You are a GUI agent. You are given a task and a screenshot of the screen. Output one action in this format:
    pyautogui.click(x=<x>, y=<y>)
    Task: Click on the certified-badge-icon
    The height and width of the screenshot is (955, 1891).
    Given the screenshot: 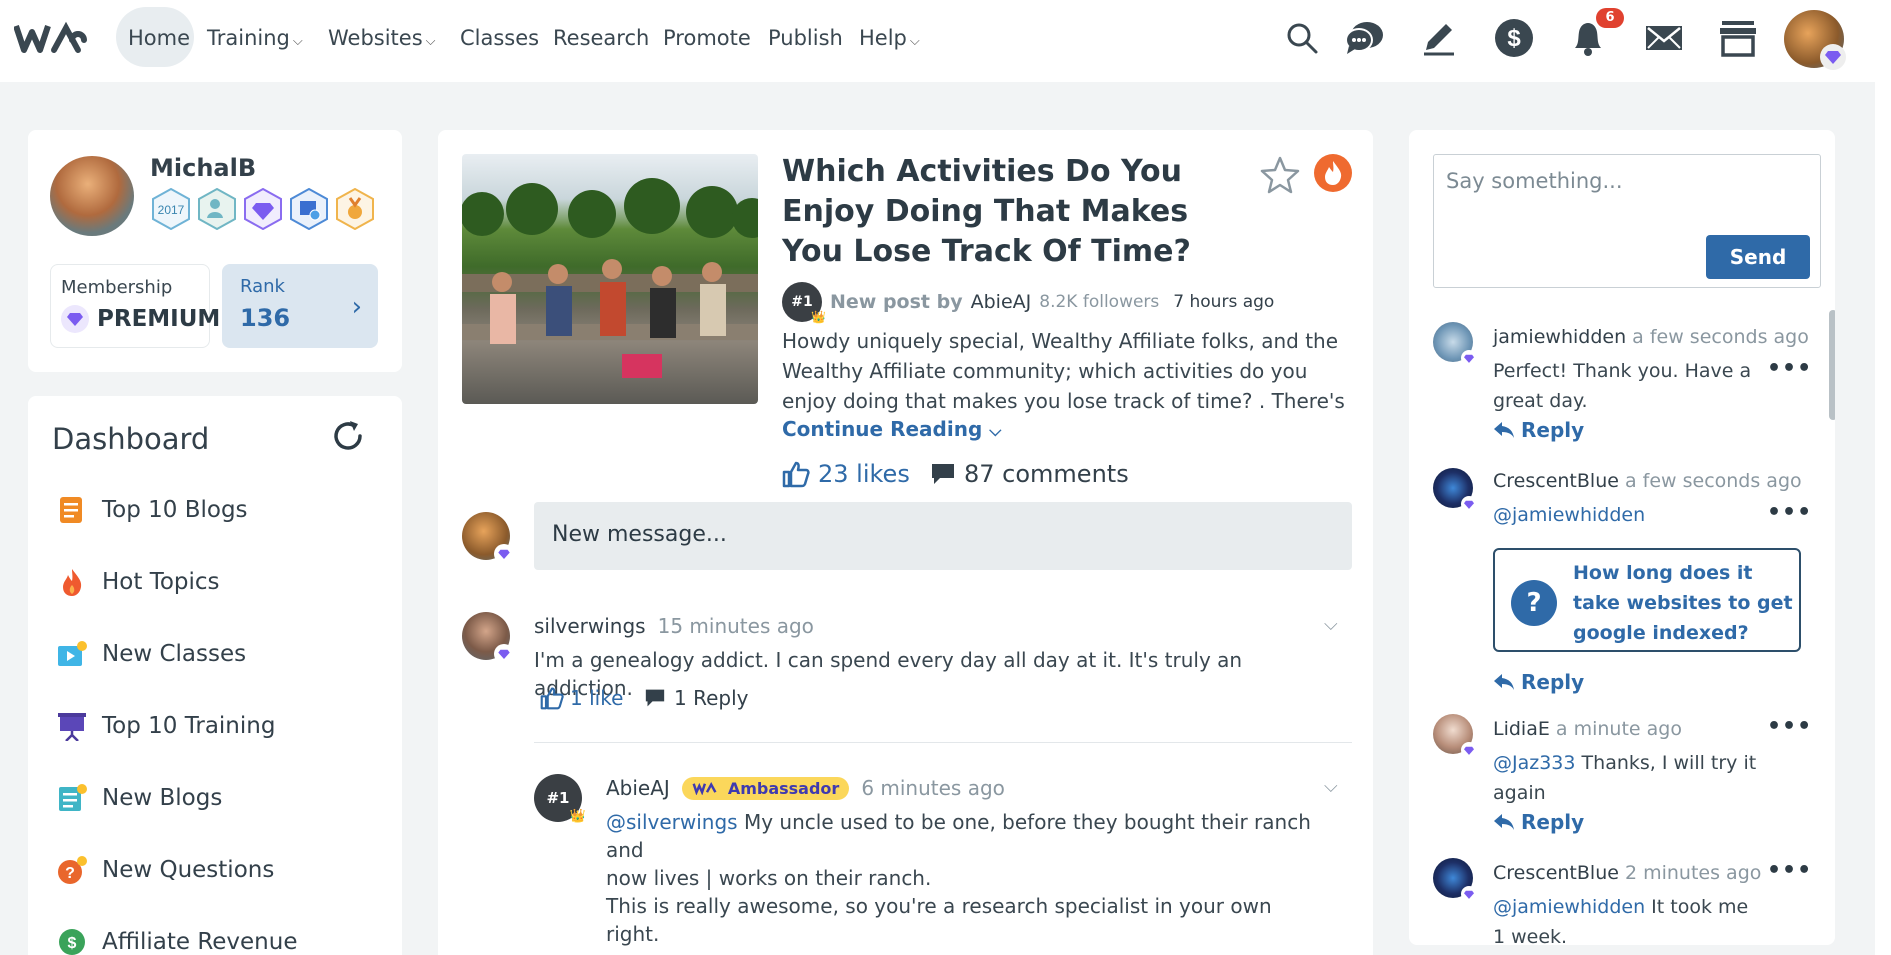 What is the action you would take?
    pyautogui.click(x=309, y=209)
    